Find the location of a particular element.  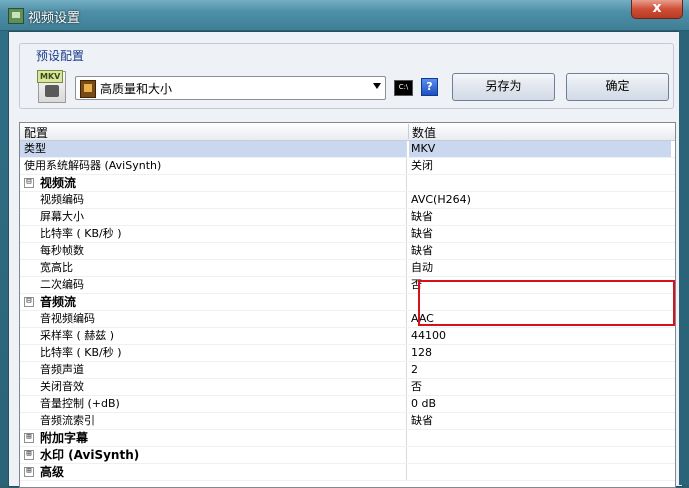

category-label: 视频流 is located at coordinates (213, 183).